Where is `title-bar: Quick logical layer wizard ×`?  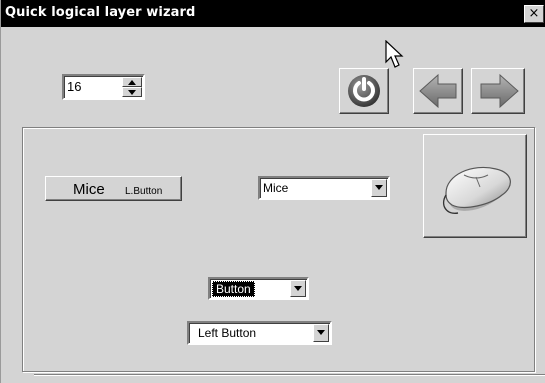
title-bar: Quick logical layer wizard × is located at coordinates (273, 13).